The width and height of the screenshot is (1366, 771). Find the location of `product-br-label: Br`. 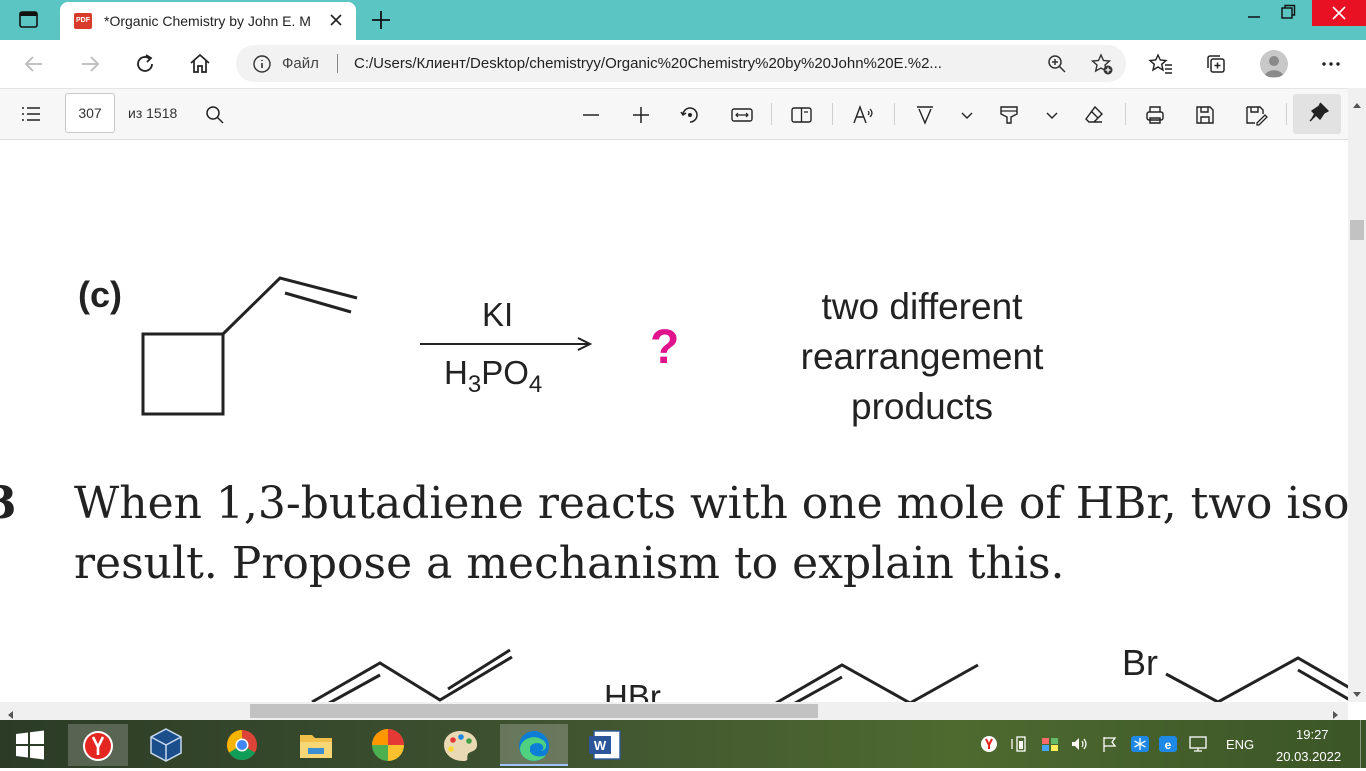

product-br-label: Br is located at coordinates (1140, 662).